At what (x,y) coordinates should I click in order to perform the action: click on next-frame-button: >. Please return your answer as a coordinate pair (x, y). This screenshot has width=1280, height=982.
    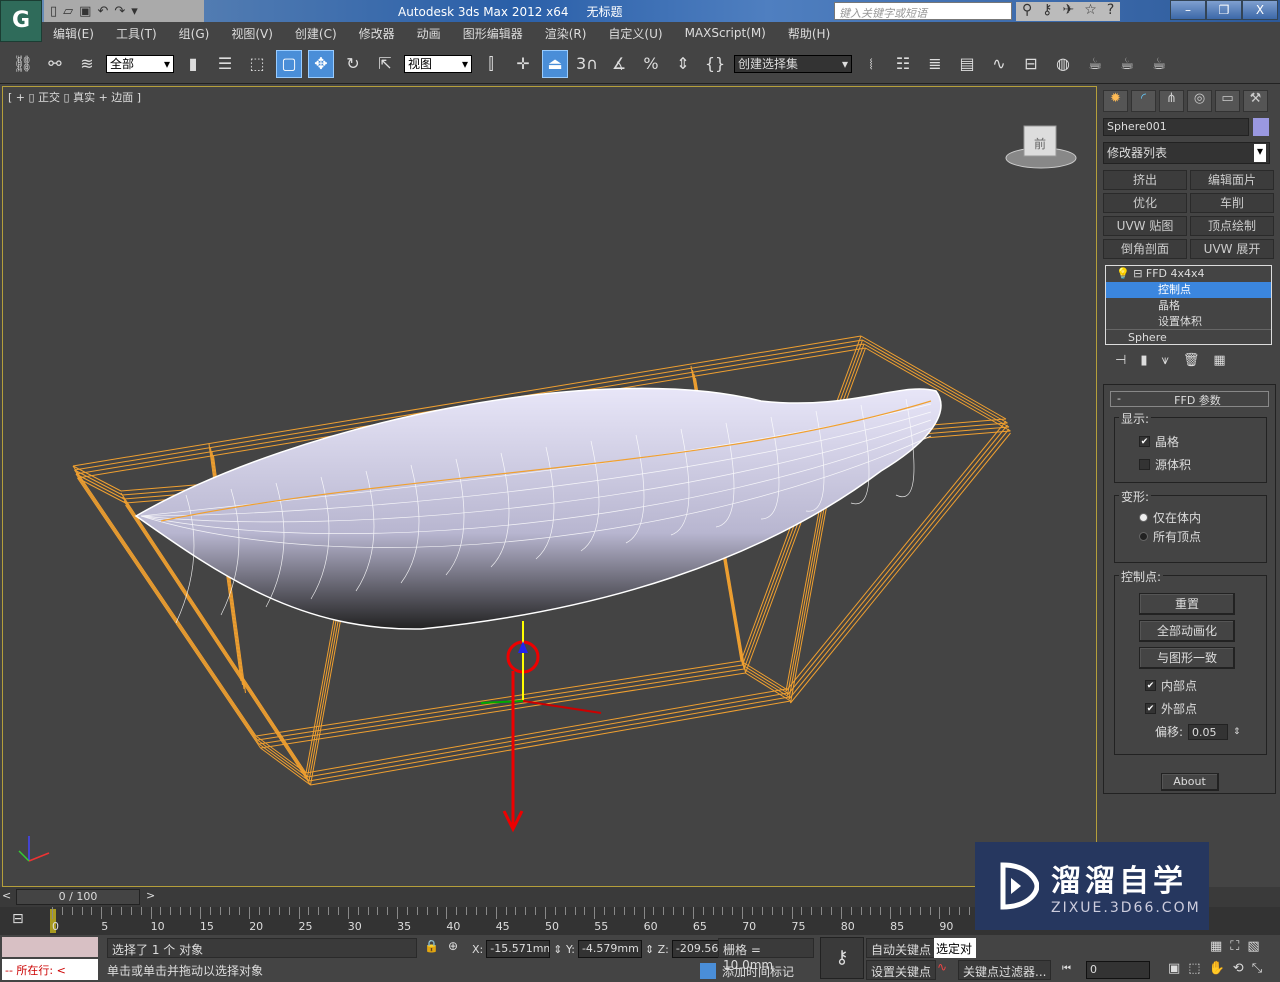
    Looking at the image, I should click on (150, 895).